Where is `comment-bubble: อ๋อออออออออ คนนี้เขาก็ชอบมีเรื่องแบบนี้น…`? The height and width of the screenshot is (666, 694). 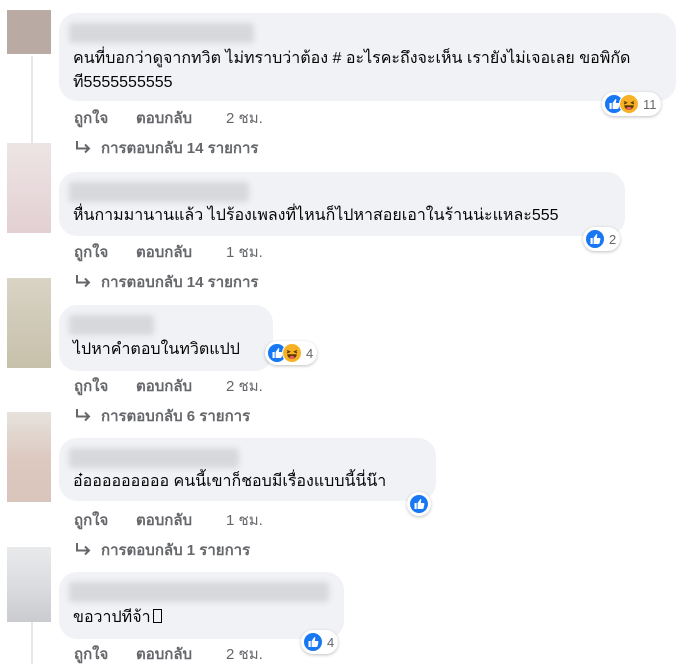 comment-bubble: อ๋อออออออออ คนนี้เขาก็ชอบมีเรื่องแบบนี้น… is located at coordinates (247, 469).